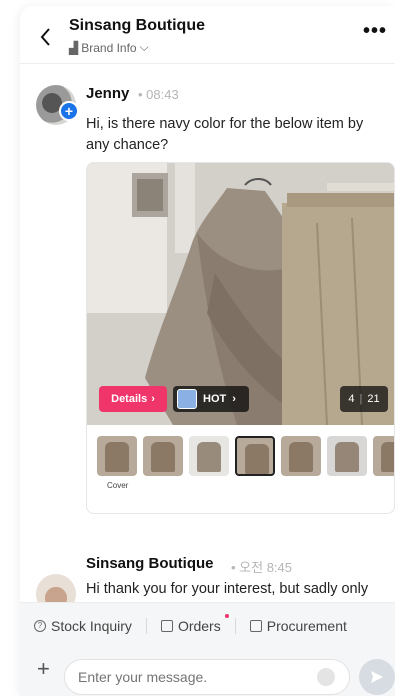 Image resolution: width=395 pixels, height=696 pixels. Describe the element at coordinates (166, 625) in the screenshot. I see `home-icon` at that location.